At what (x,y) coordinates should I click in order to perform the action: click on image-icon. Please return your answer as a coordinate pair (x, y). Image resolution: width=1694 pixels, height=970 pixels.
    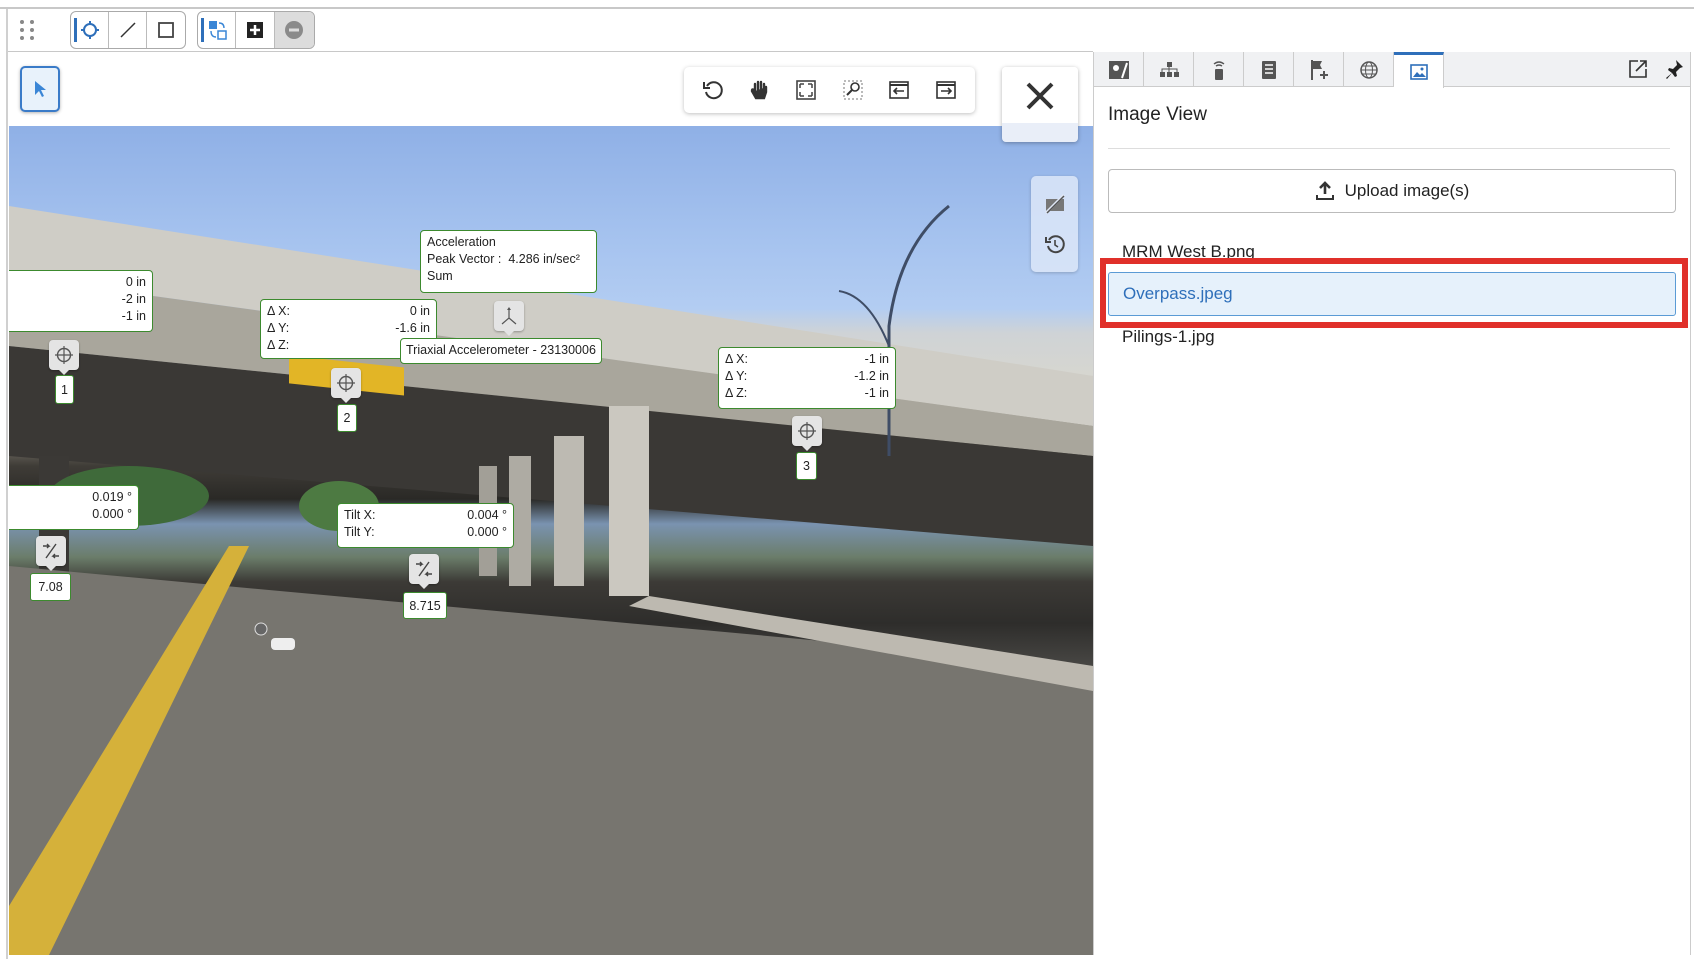
    Looking at the image, I should click on (1418, 71).